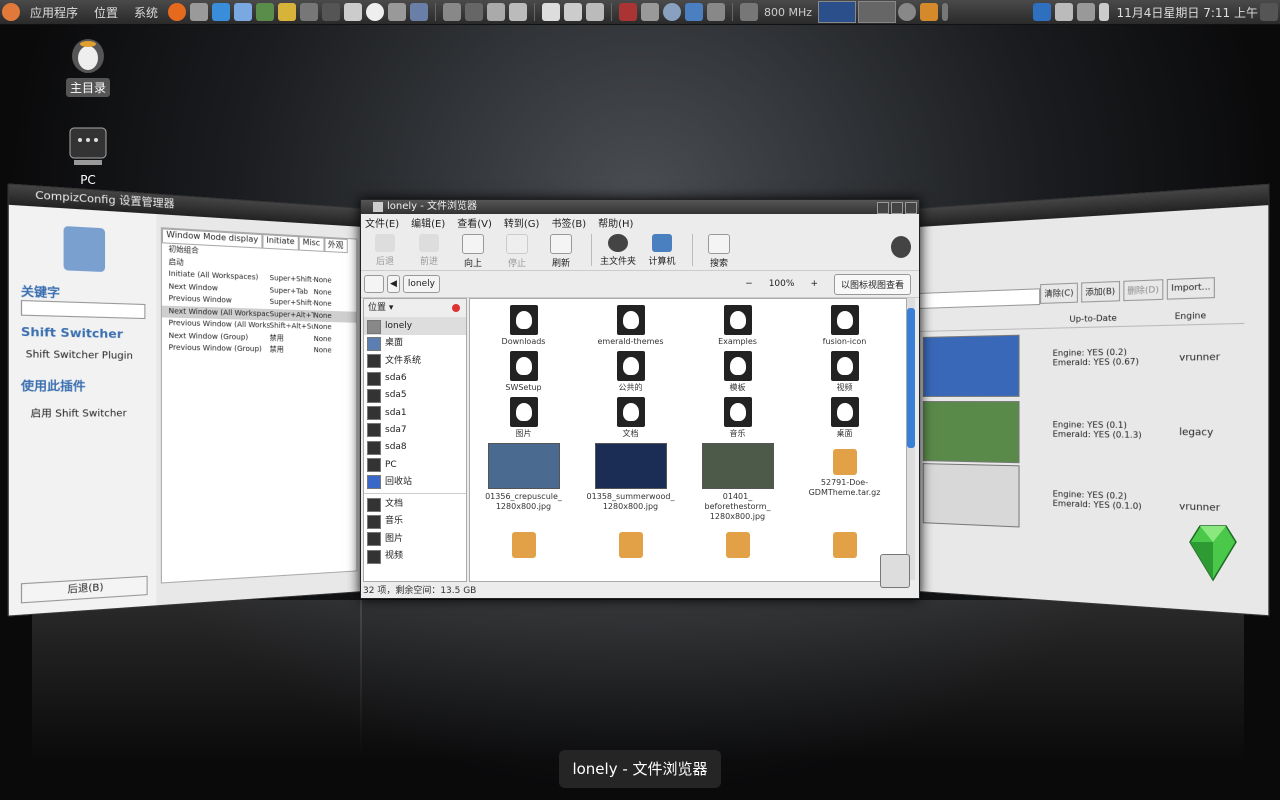 This screenshot has height=800, width=1280. Describe the element at coordinates (88, 63) in the screenshot. I see `desktop-icon-home: 主目录` at that location.